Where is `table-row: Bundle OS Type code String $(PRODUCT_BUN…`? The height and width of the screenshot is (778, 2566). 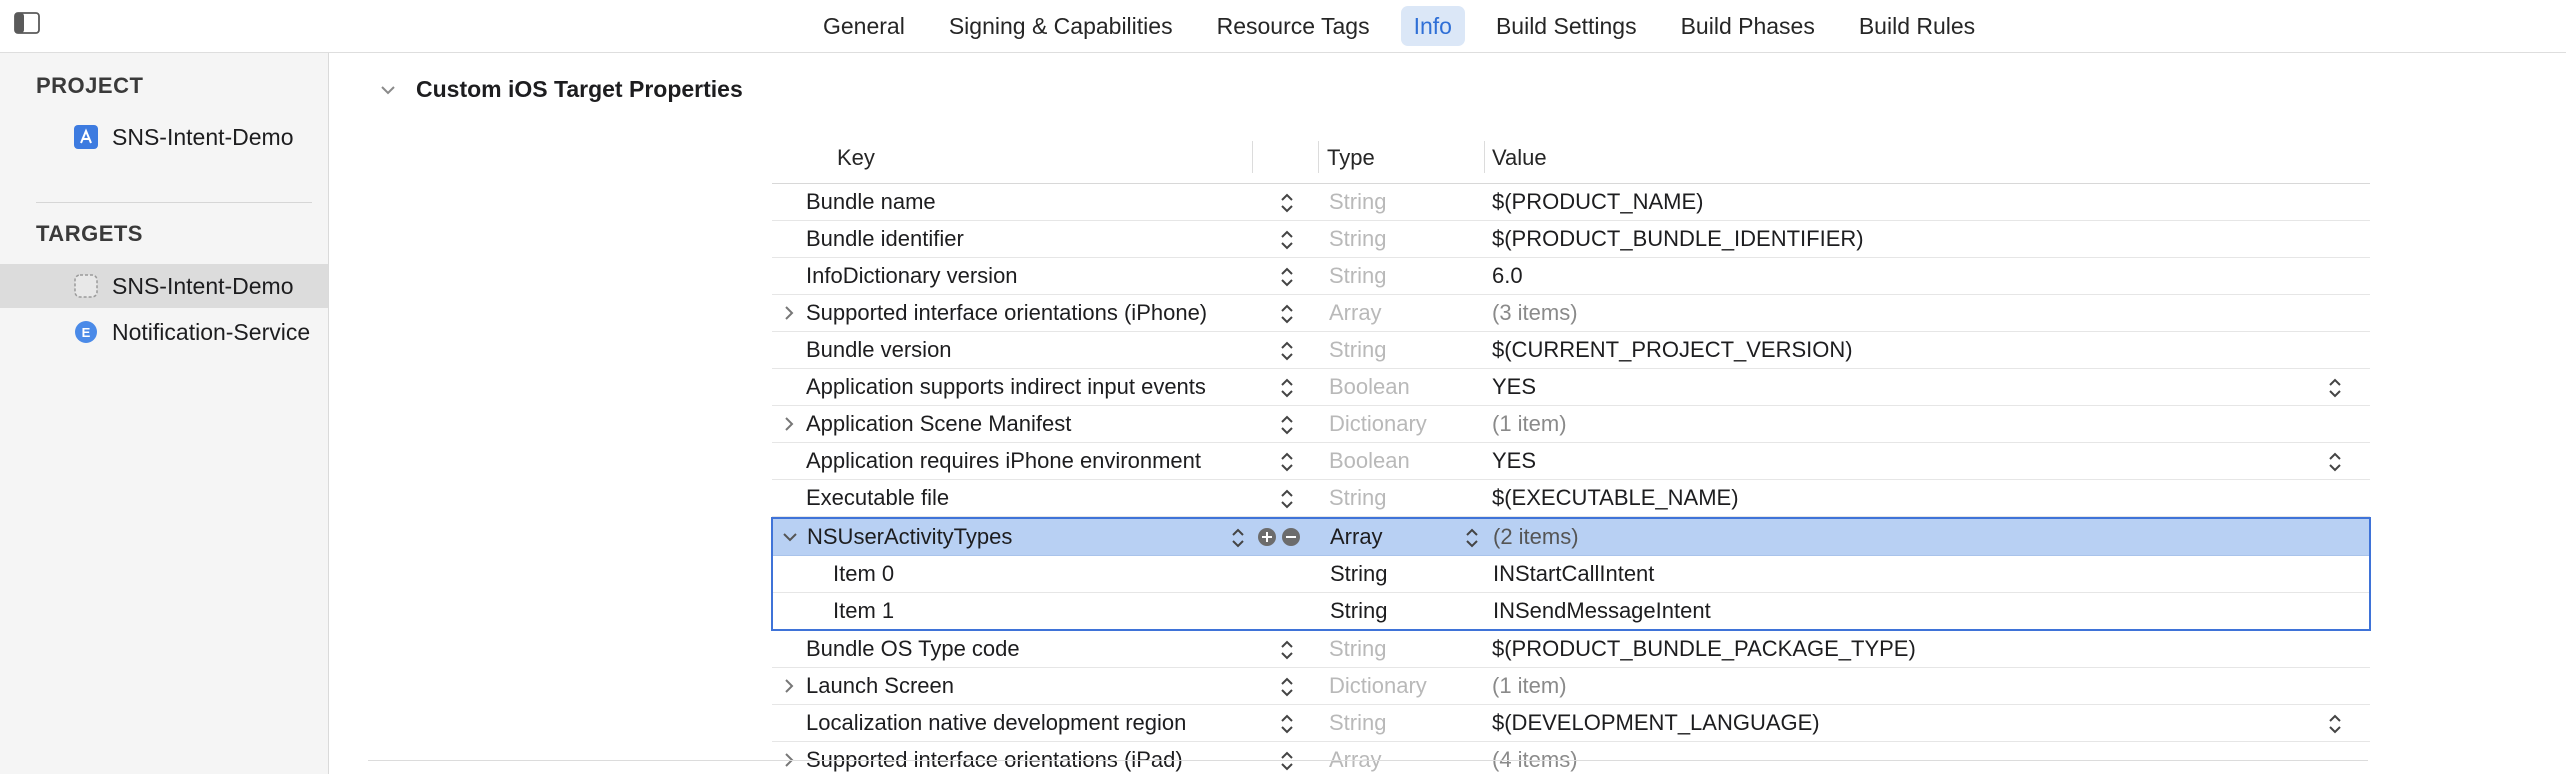 table-row: Bundle OS Type code String $(PRODUCT_BUN… is located at coordinates (1571, 649).